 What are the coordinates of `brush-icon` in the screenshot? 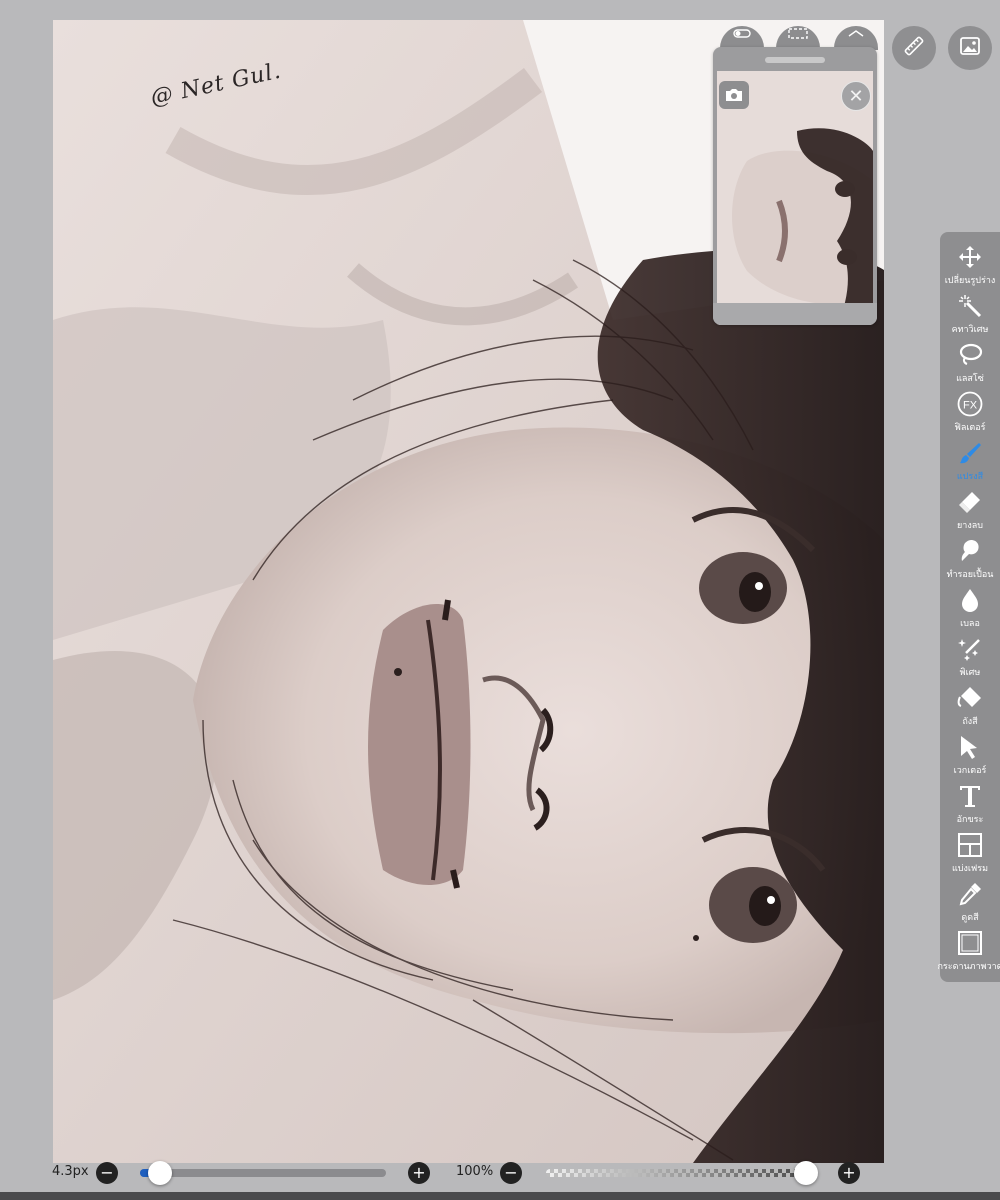 It's located at (970, 453).